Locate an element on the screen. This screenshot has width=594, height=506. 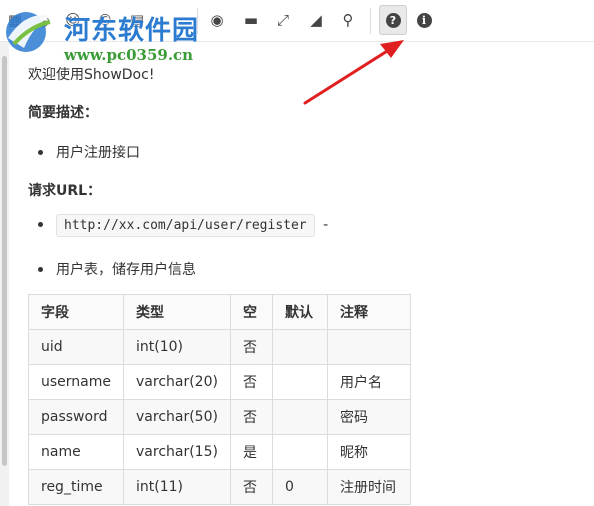
cell-type: varchar(20) is located at coordinates (177, 382).